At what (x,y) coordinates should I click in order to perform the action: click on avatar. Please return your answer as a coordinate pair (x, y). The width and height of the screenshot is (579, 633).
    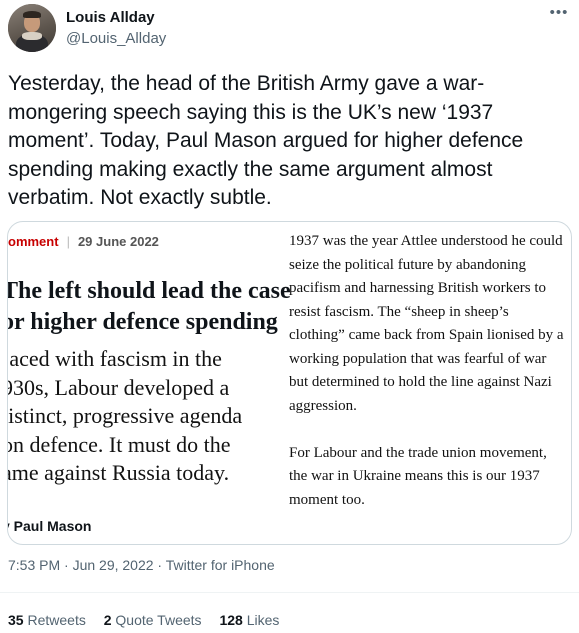
    Looking at the image, I should click on (32, 28).